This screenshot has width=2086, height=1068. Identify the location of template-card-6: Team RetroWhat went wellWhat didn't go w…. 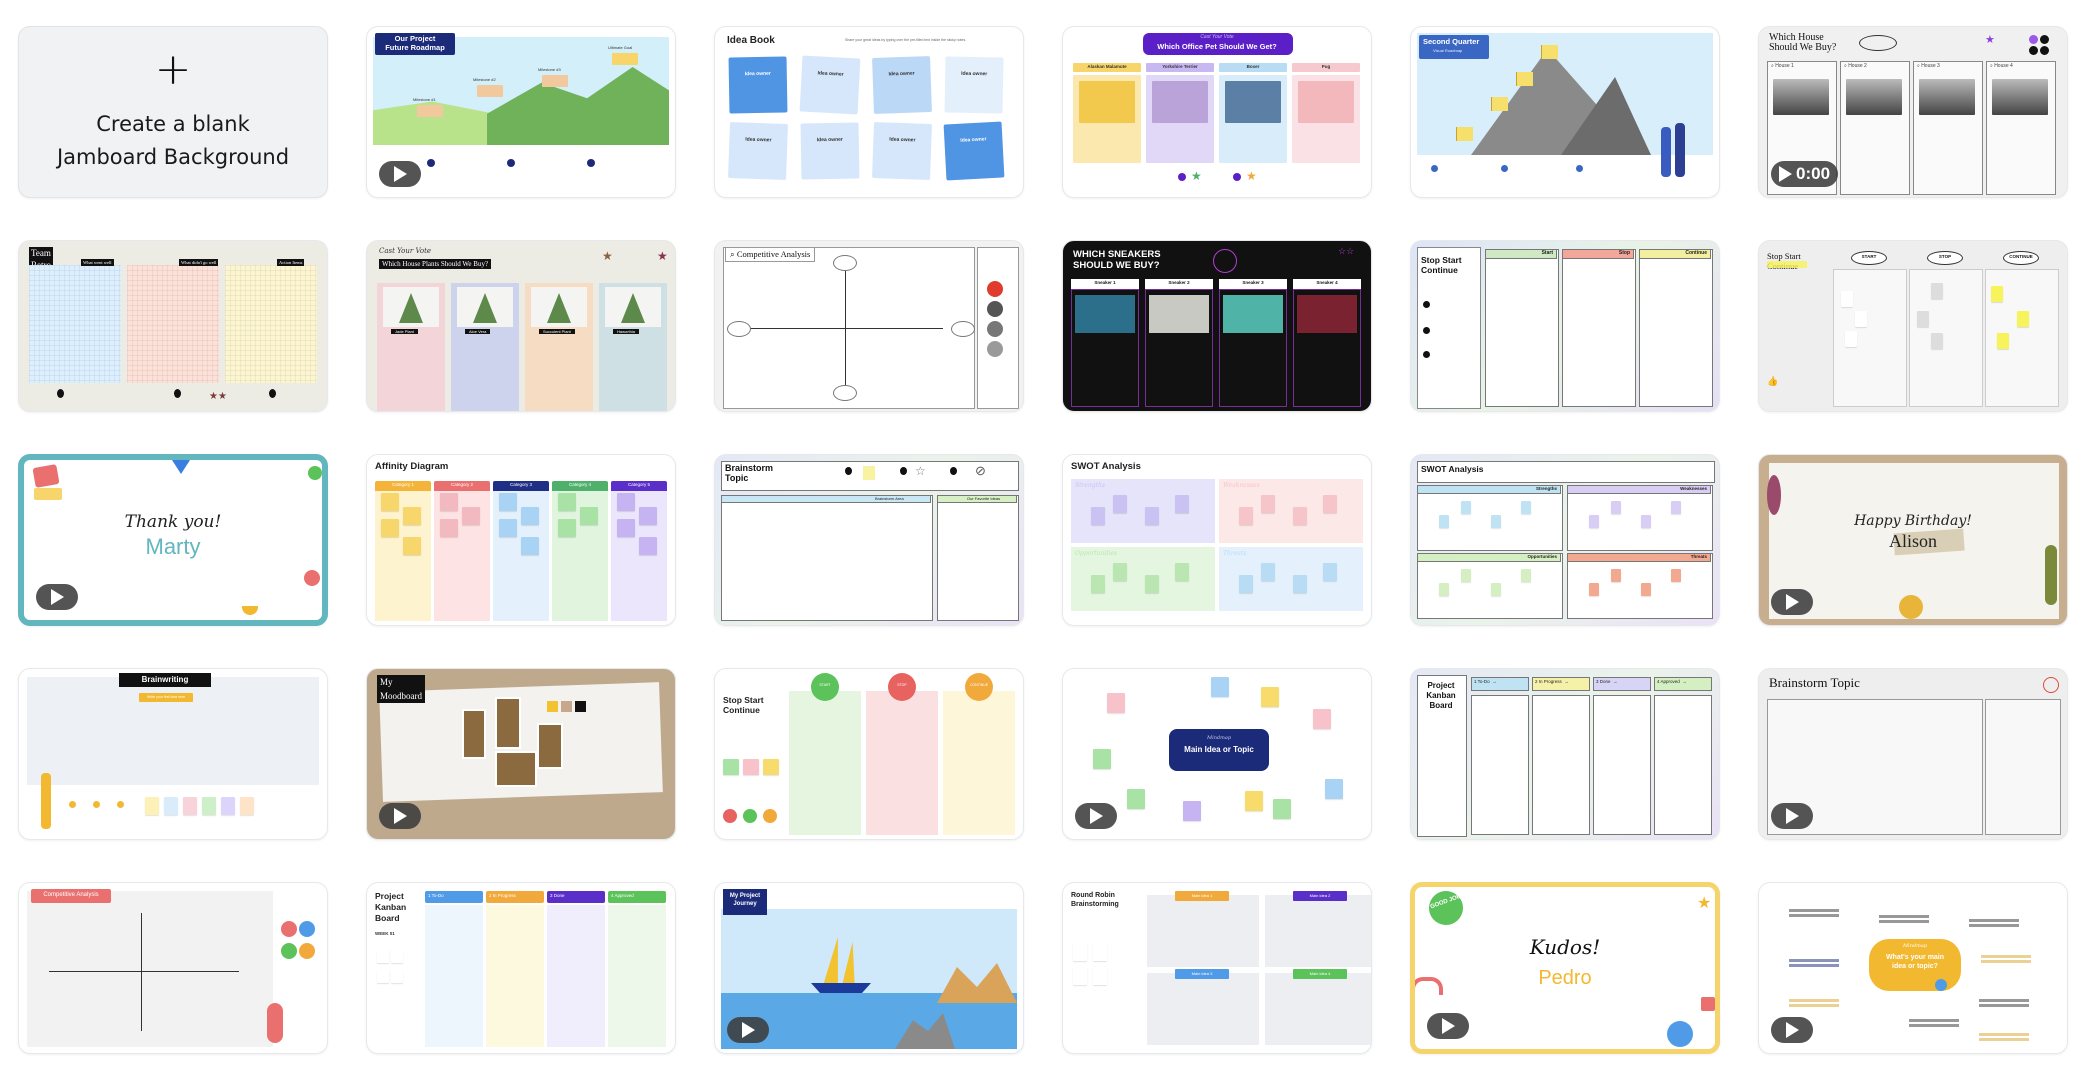
(173, 326).